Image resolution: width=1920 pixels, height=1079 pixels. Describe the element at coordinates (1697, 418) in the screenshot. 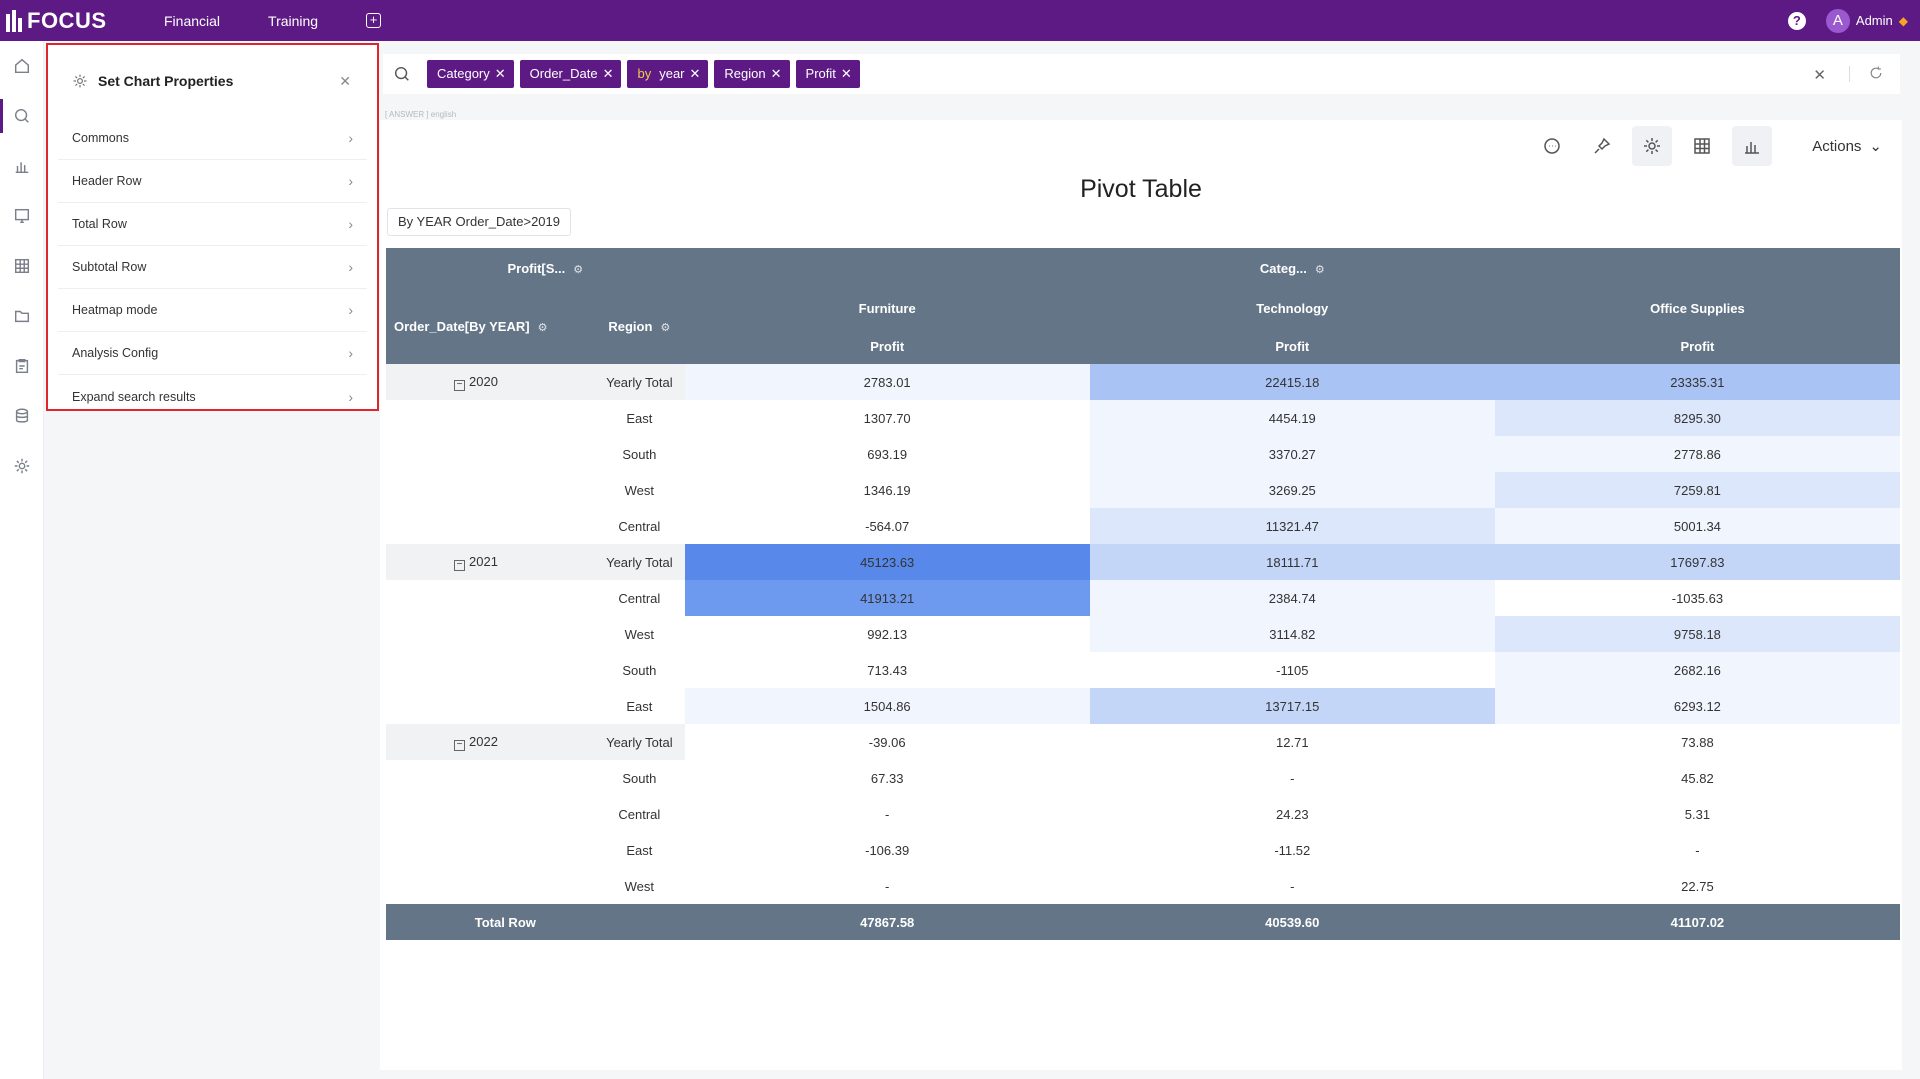

I see `value-cell: 8295.30` at that location.